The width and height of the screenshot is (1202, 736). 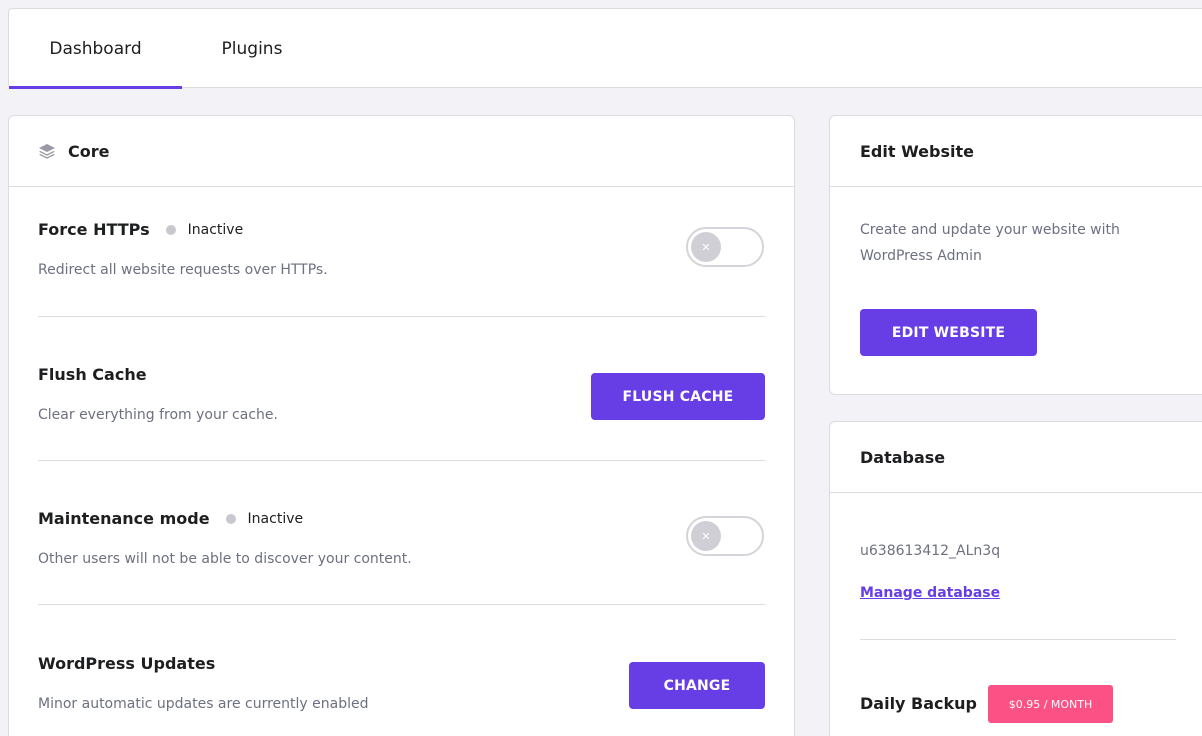 I want to click on tab-bar: Dashboard Plugins, so click(x=605, y=48).